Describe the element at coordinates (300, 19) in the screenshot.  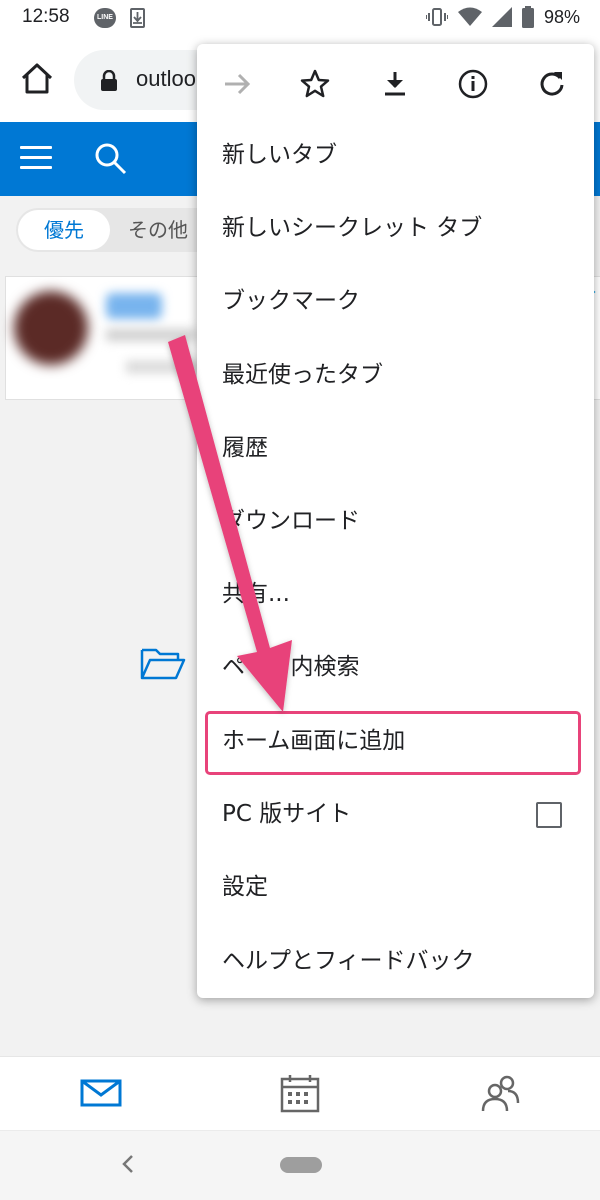
I see `status-bar: 12:58 LINE 98%` at that location.